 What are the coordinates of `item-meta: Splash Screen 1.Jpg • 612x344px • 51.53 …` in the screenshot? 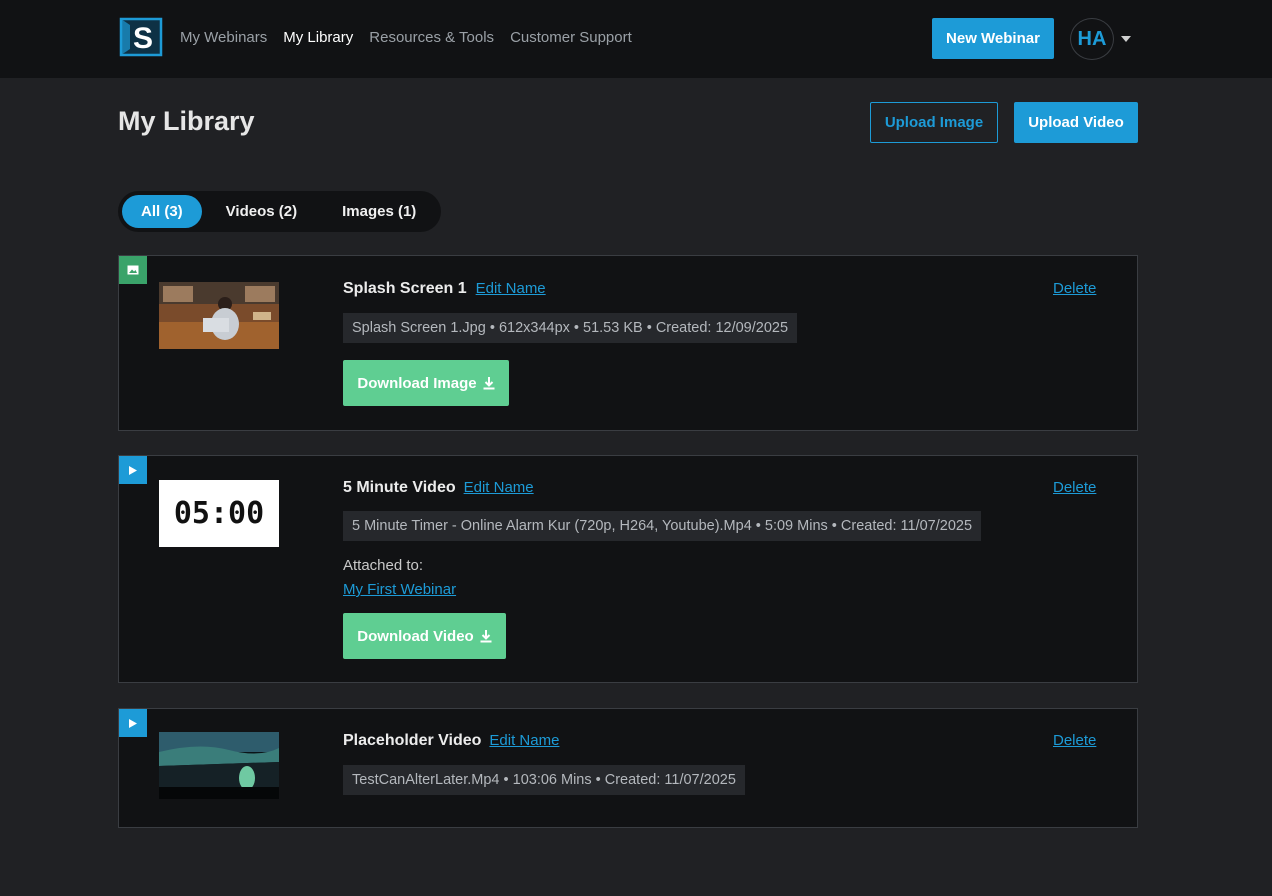 It's located at (570, 328).